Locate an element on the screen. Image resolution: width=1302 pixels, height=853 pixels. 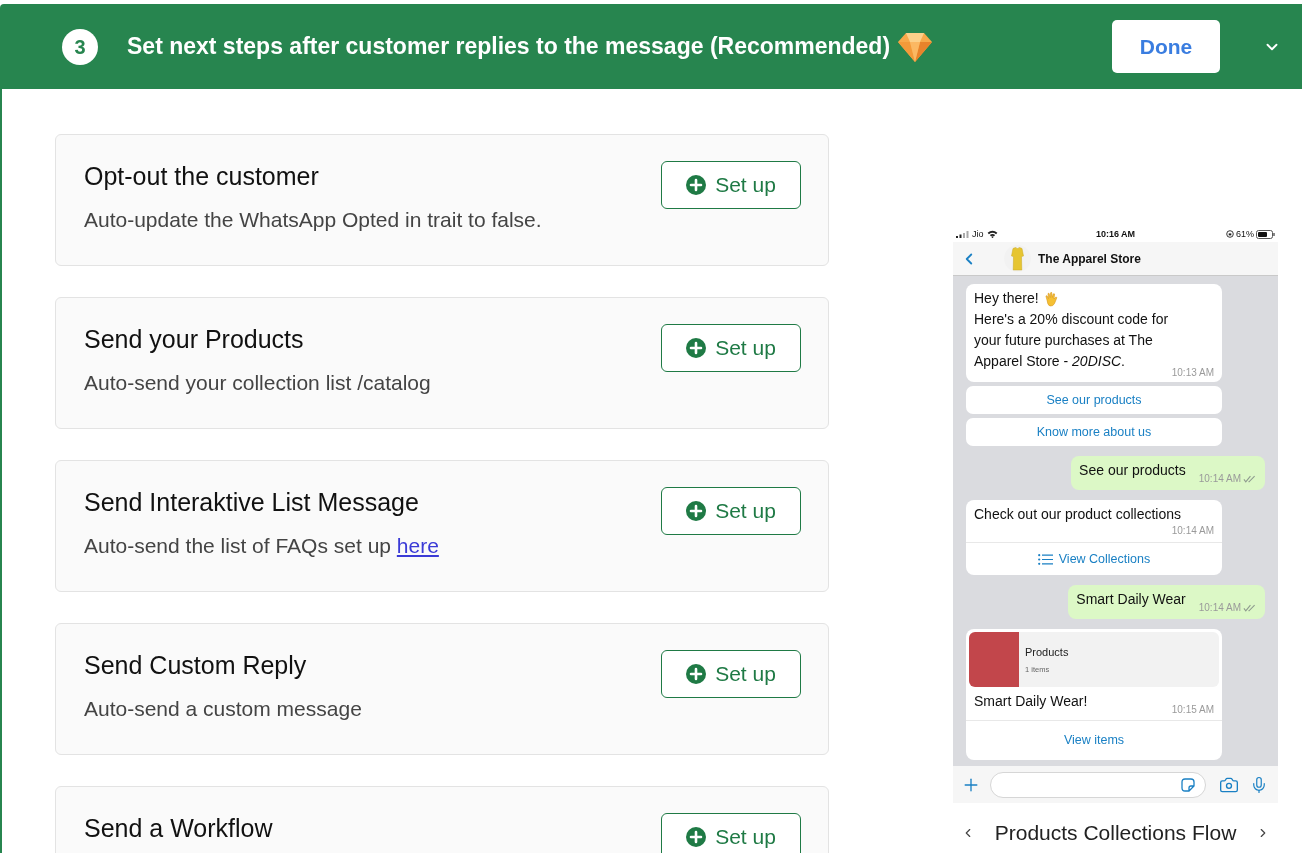
message-text: Check out our product collections is located at coordinates (1078, 514).